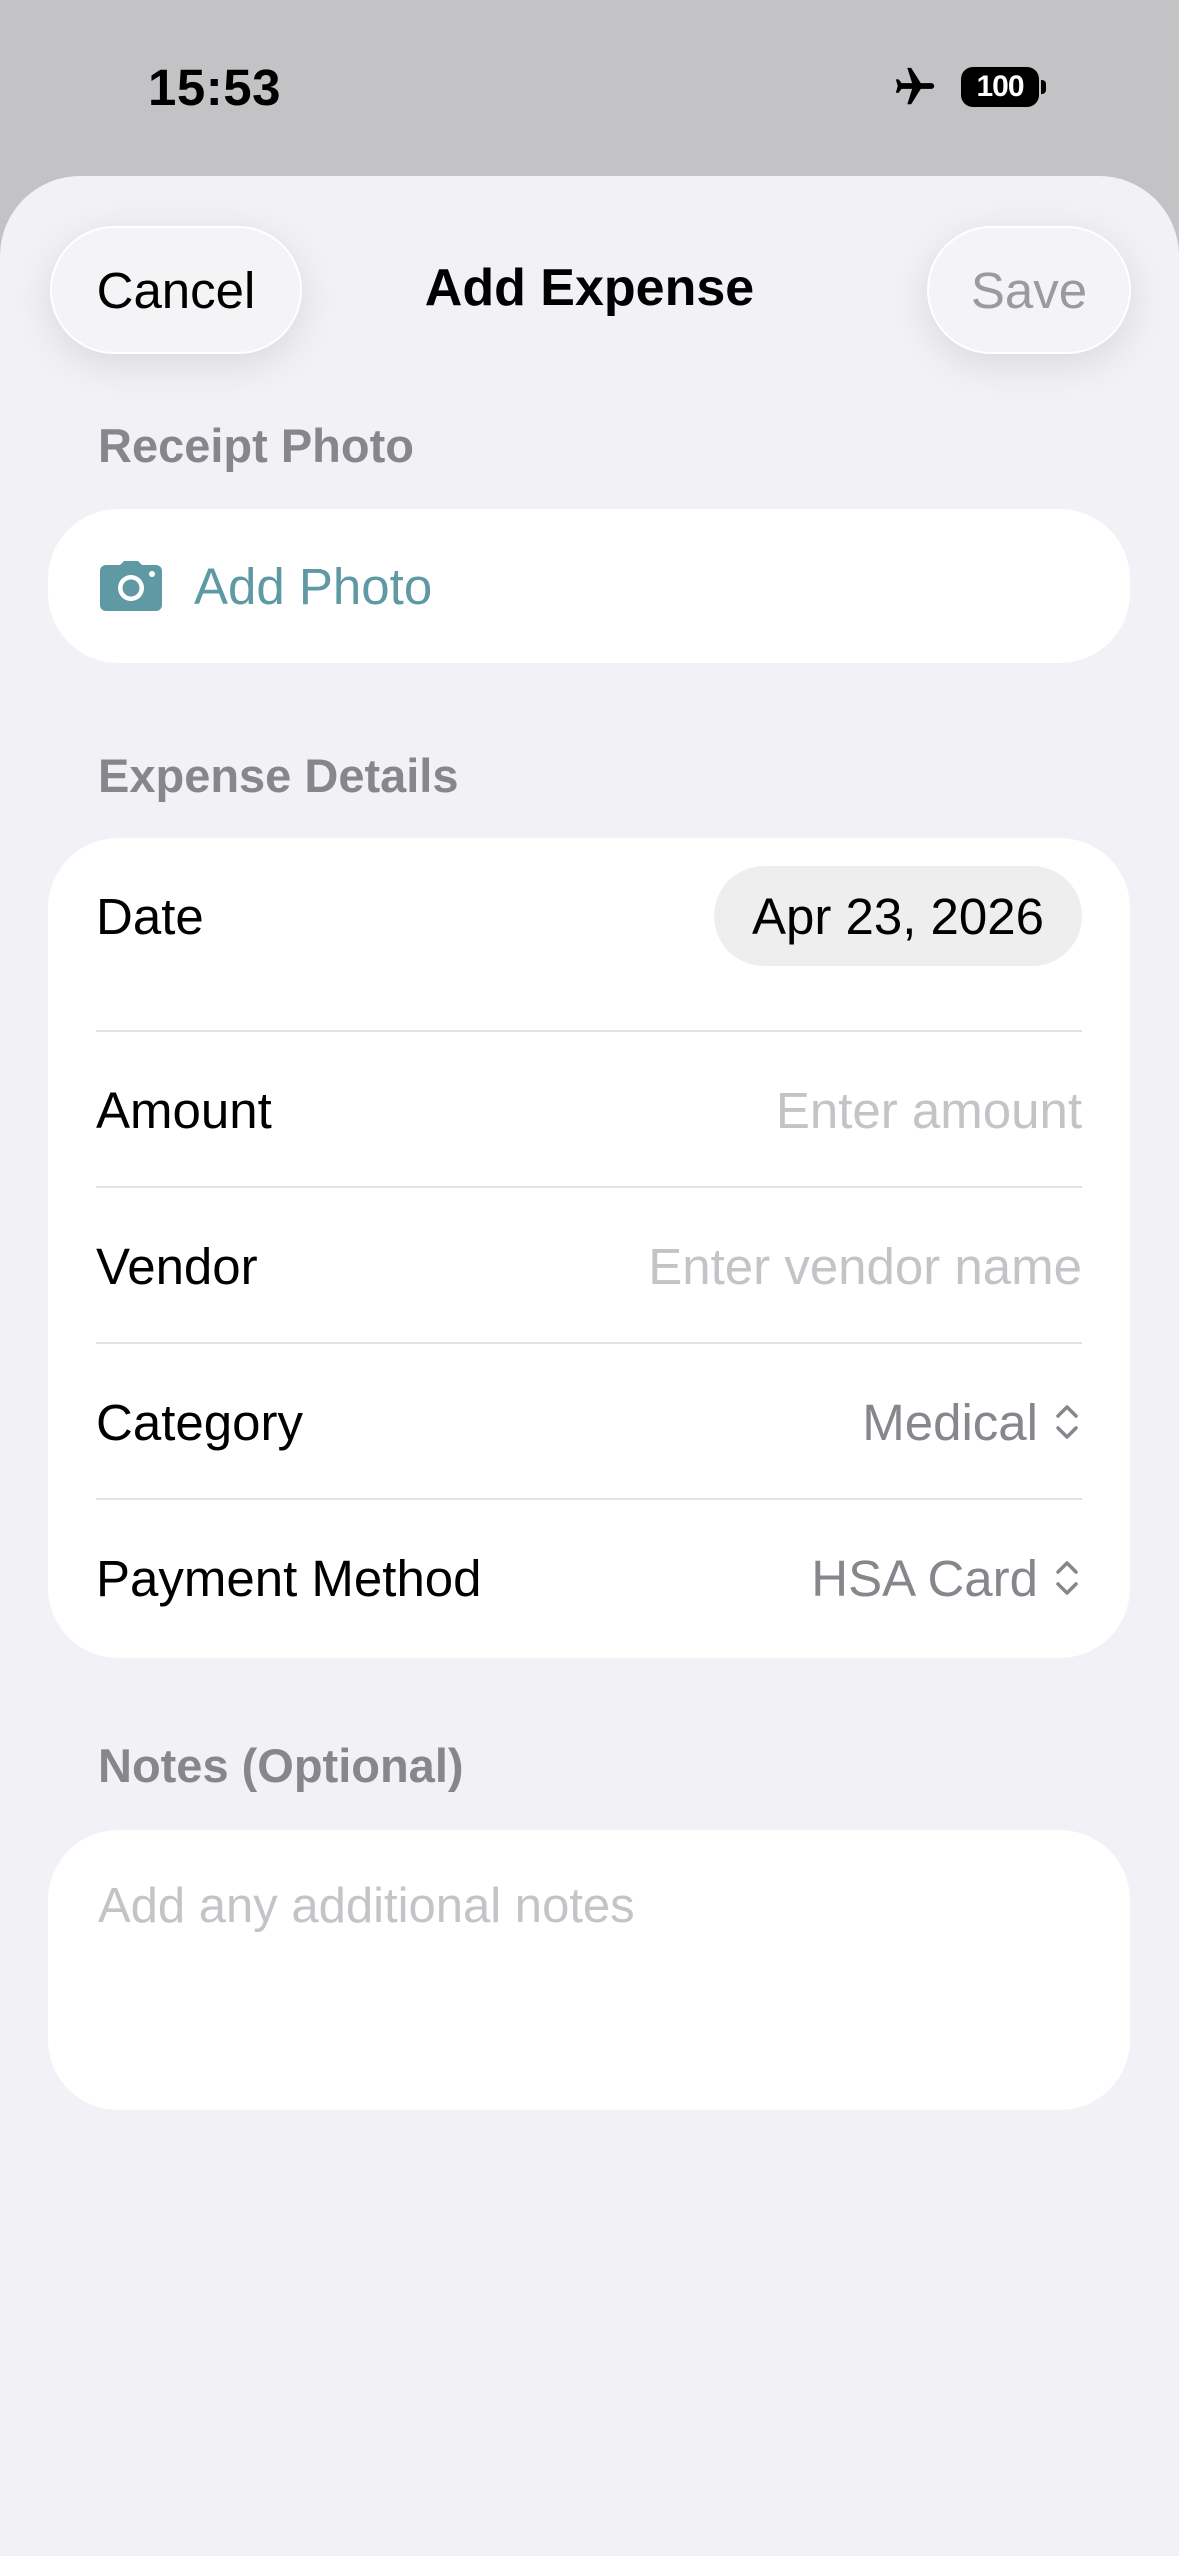 This screenshot has width=1179, height=2556. Describe the element at coordinates (865, 1266) in the screenshot. I see `vendor-field: Enter vendor name` at that location.